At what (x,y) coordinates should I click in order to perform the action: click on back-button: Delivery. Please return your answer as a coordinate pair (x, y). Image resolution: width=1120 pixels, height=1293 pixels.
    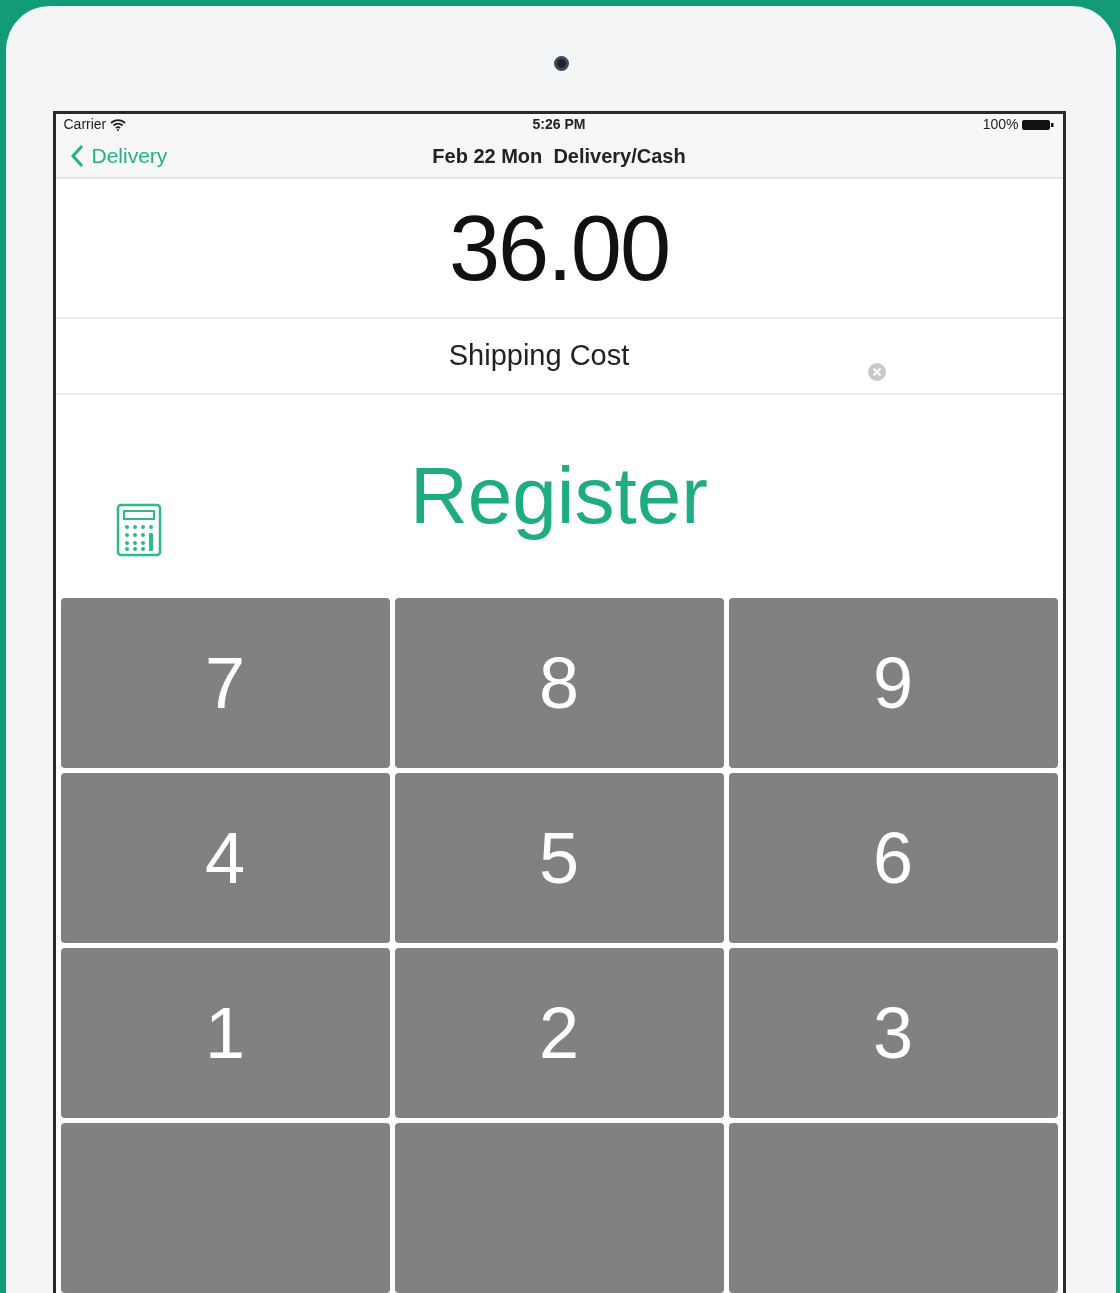
    Looking at the image, I should click on (111, 156).